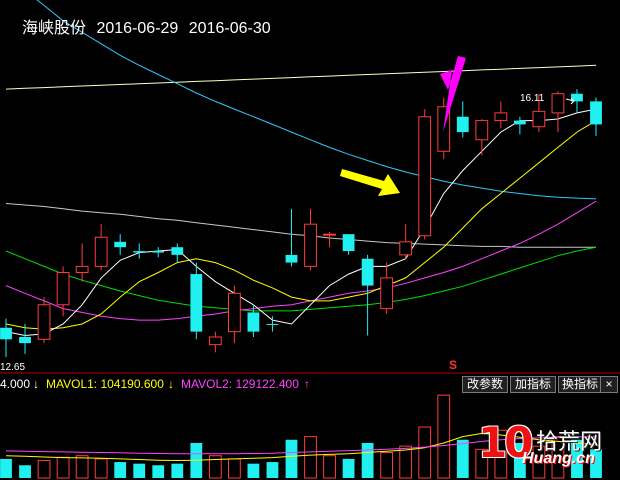 This screenshot has height=480, width=620. Describe the element at coordinates (532, 98) in the screenshot. I see `high-price-label: 16.11` at that location.